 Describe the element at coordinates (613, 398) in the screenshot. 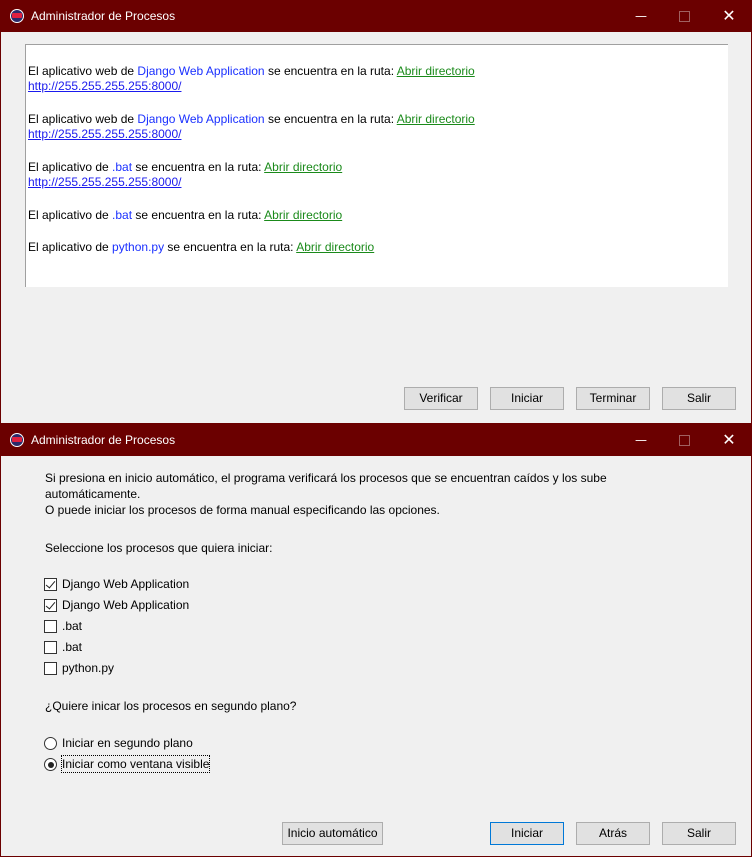

I see `terminate-button: Terminar` at that location.